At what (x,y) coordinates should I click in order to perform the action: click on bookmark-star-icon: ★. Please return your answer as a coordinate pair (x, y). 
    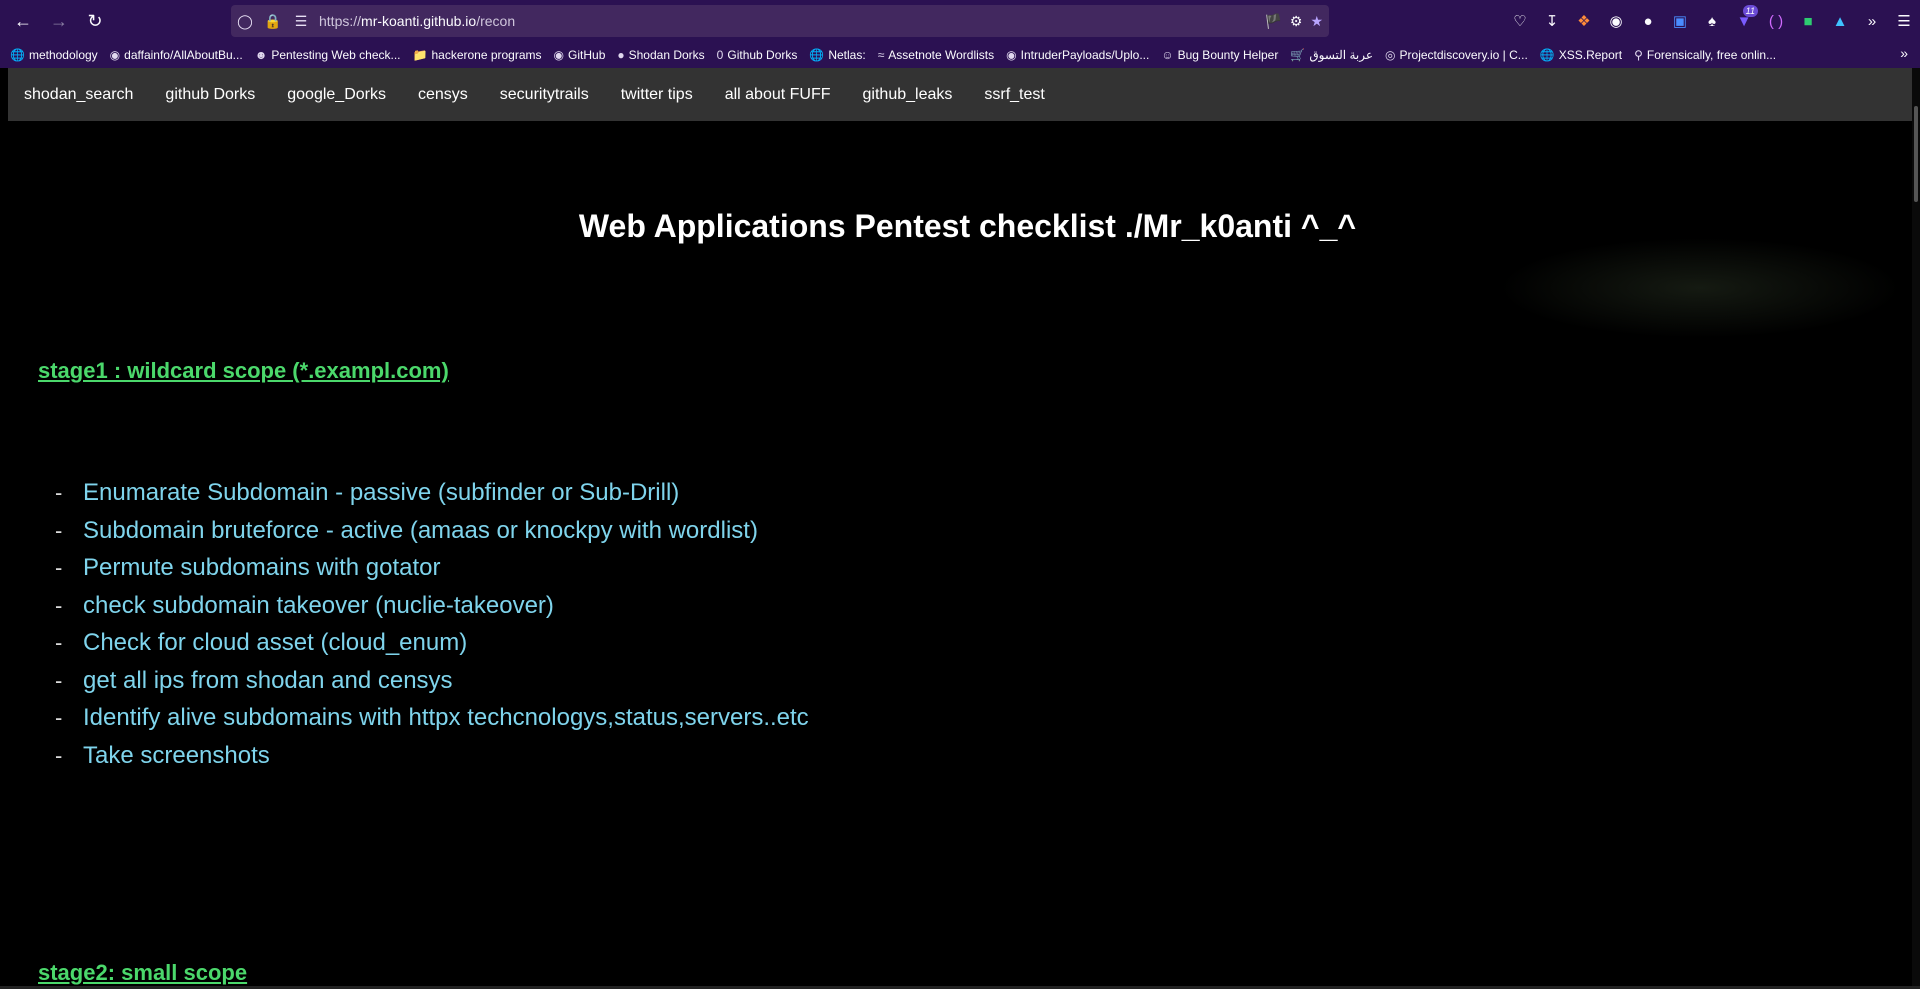
    Looking at the image, I should click on (1316, 21).